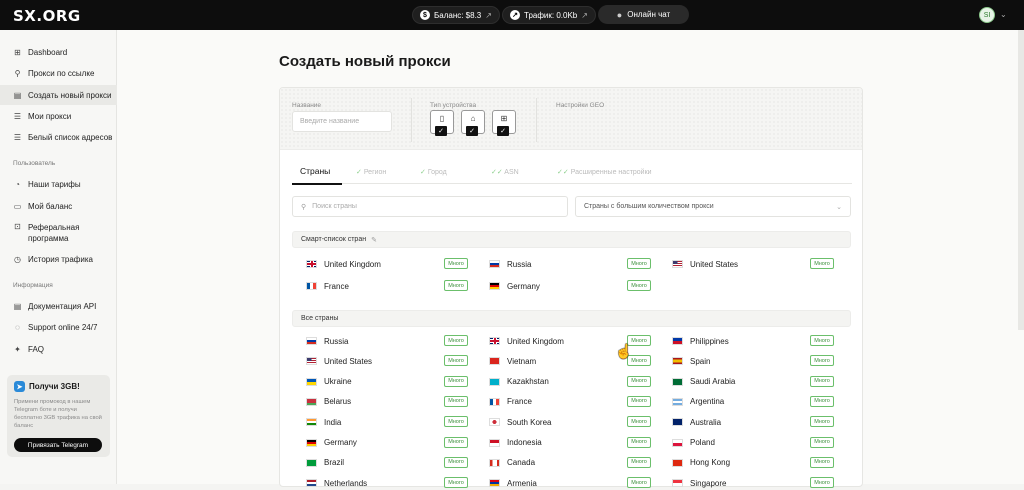 The image size is (1024, 490). I want to click on link-telegram-button: Привязать Telegram, so click(58, 445).